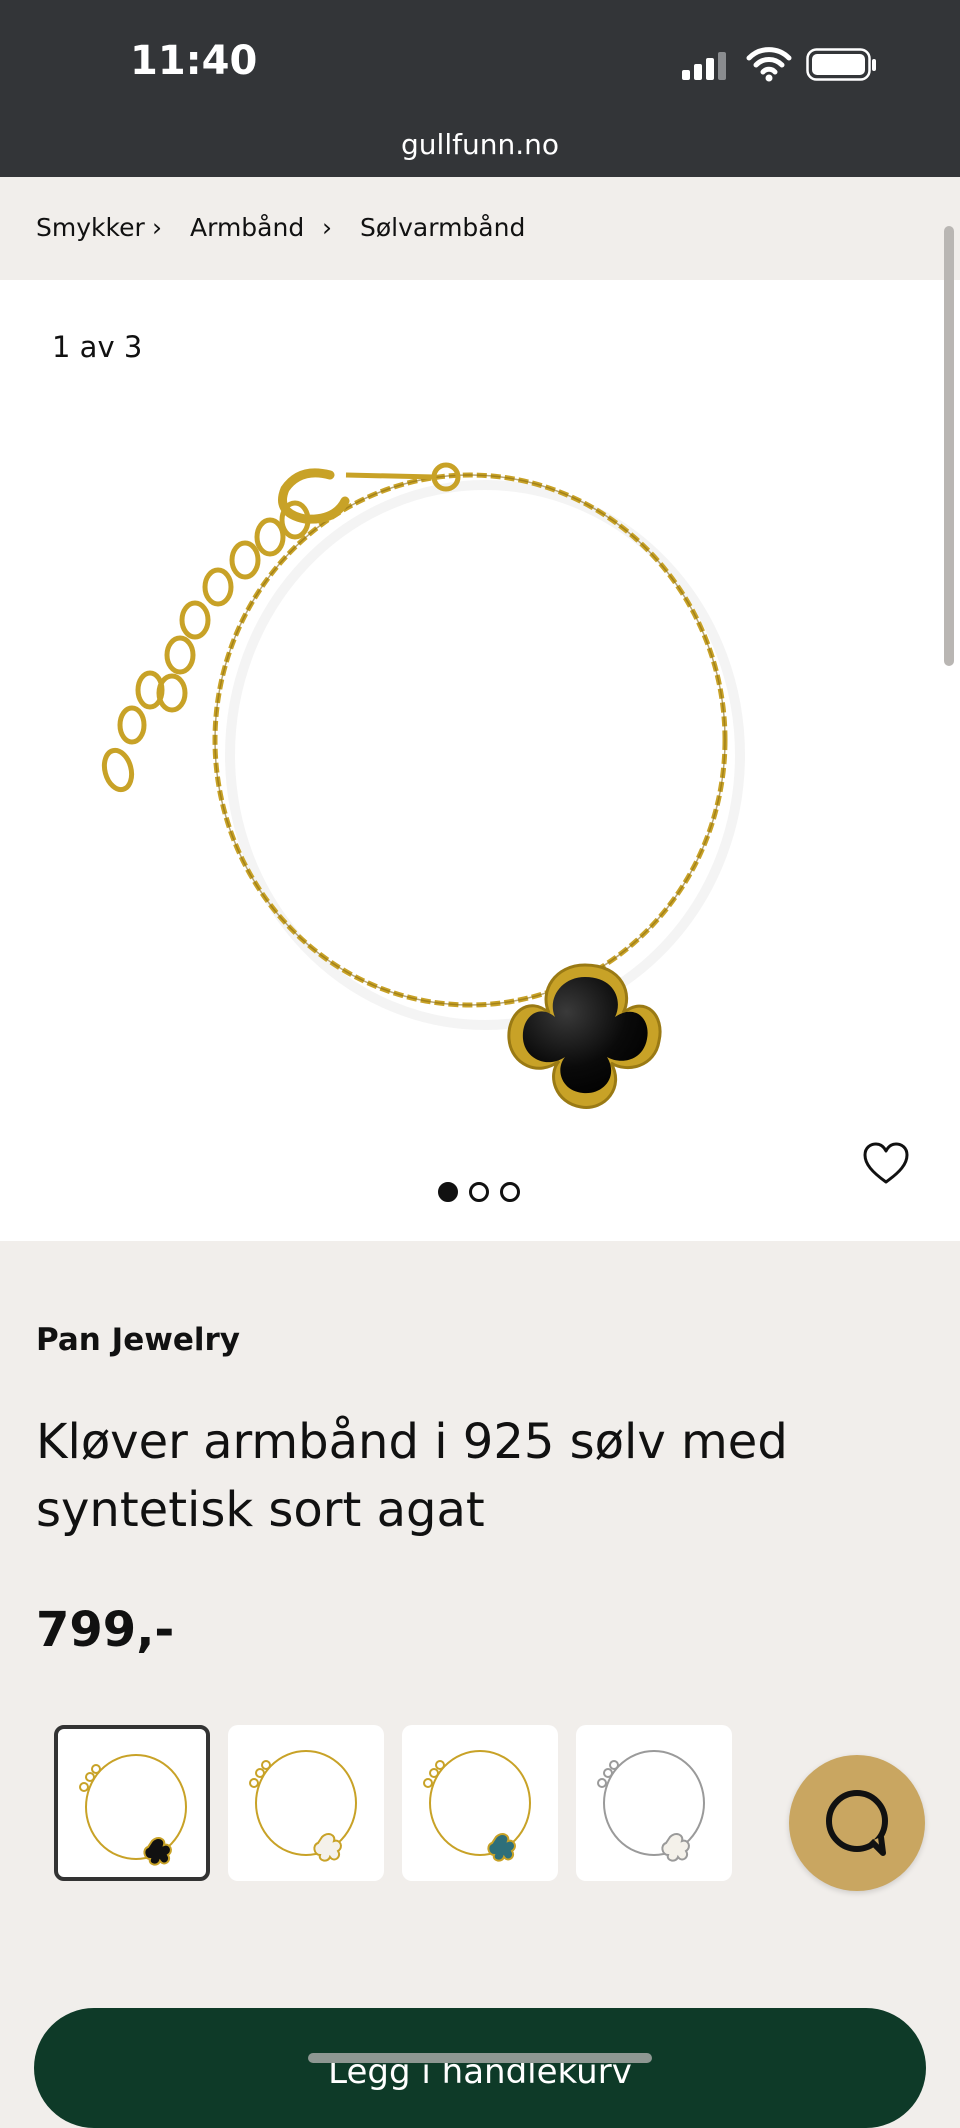 The height and width of the screenshot is (2128, 960). I want to click on chat-icon, so click(857, 1823).